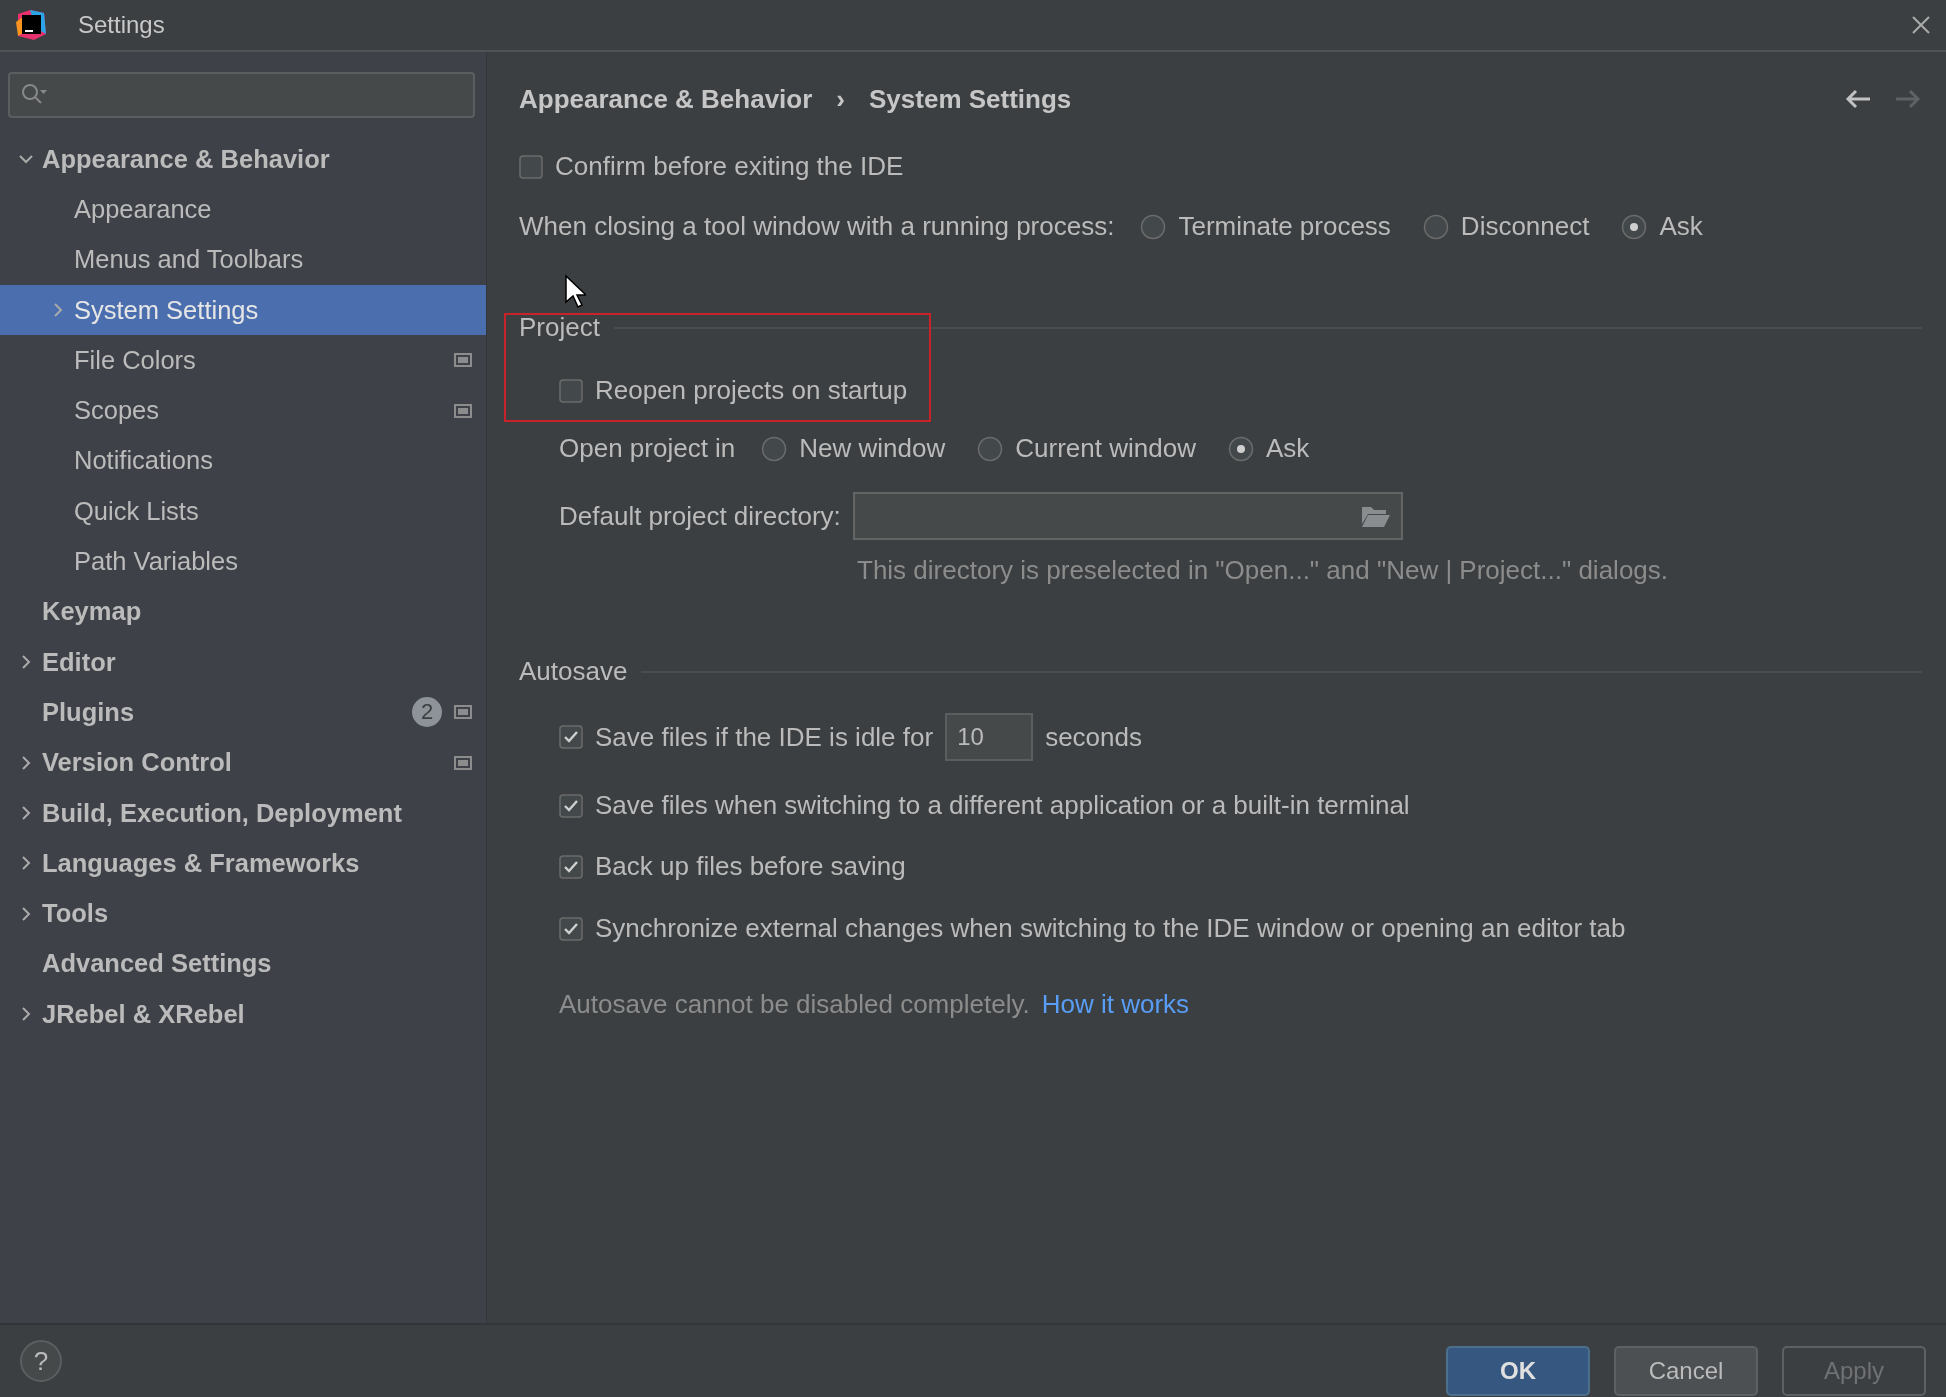 Image resolution: width=1946 pixels, height=1397 pixels. What do you see at coordinates (764, 737) in the screenshot?
I see `checkbox-label: Save files if the IDE is idle for` at bounding box center [764, 737].